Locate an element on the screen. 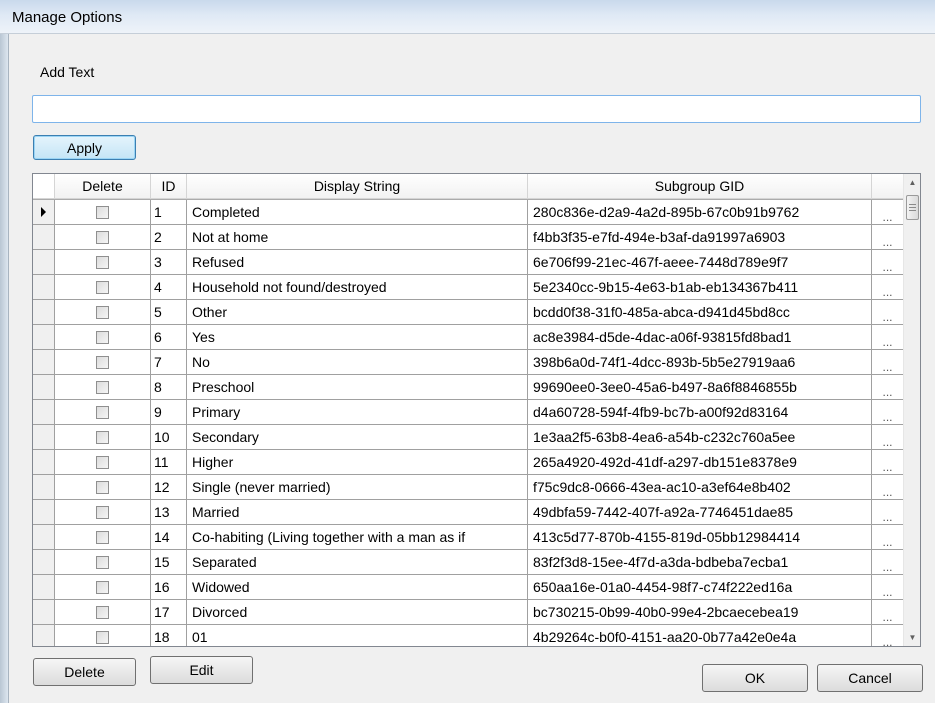 This screenshot has height=703, width=935. subgroup-gid-cell: f4bb3f35-e7fd-494e-b3af-da91997a6903 is located at coordinates (700, 237).